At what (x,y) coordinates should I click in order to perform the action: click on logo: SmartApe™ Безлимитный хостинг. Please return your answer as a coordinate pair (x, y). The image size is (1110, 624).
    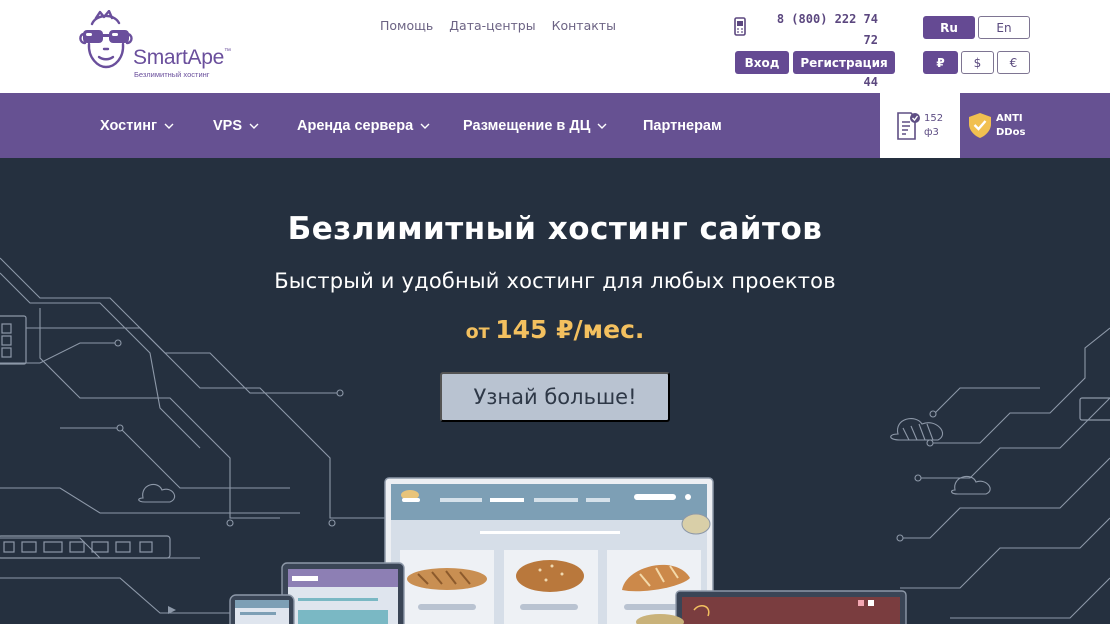
    Looking at the image, I should click on (168, 45).